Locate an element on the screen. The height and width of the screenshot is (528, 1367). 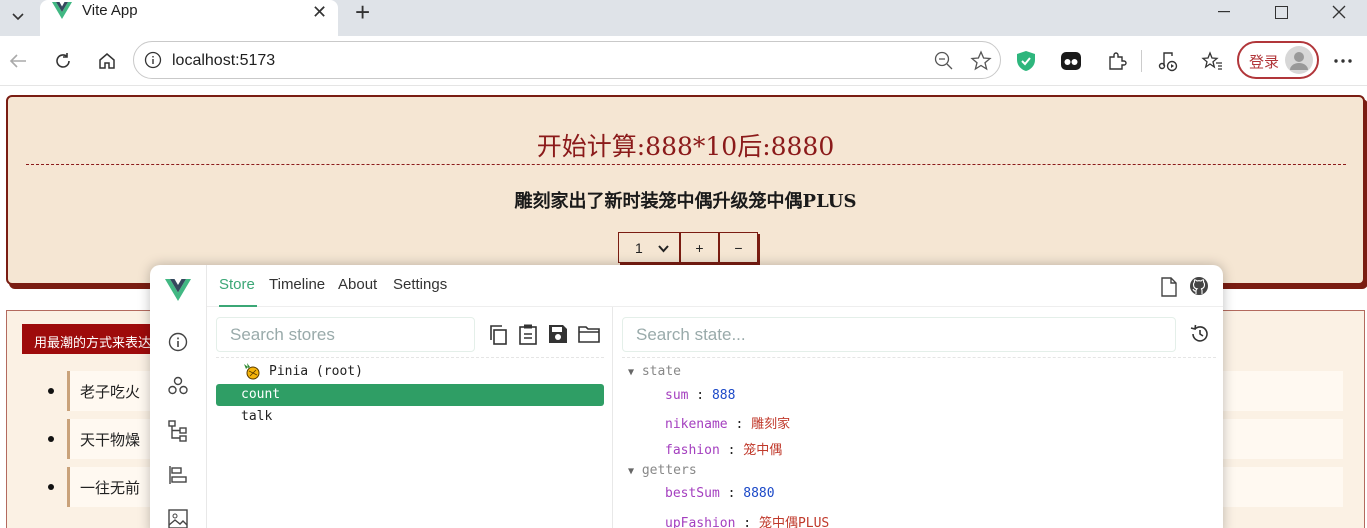
stores-divider is located at coordinates (410, 357).